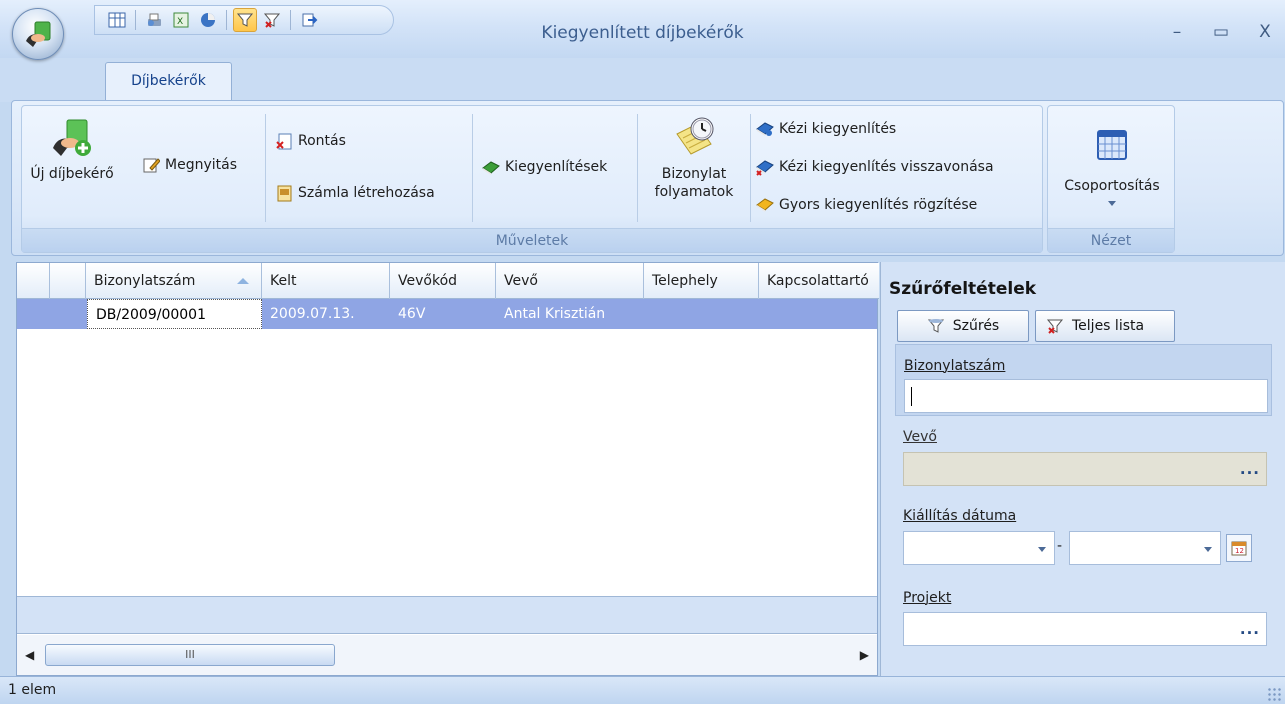  What do you see at coordinates (284, 141) in the screenshot?
I see `spoil-document-icon` at bounding box center [284, 141].